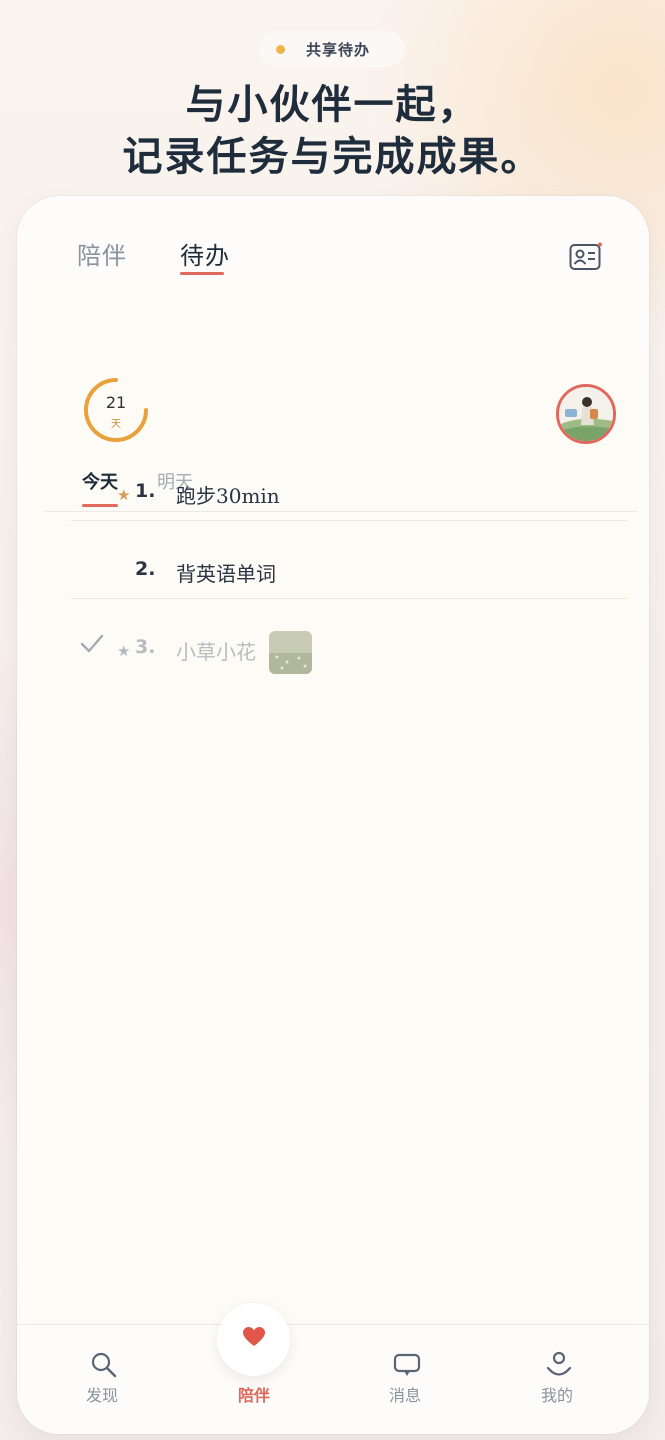 Image resolution: width=665 pixels, height=1440 pixels. Describe the element at coordinates (216, 652) in the screenshot. I see `task-title: 小草小花` at that location.